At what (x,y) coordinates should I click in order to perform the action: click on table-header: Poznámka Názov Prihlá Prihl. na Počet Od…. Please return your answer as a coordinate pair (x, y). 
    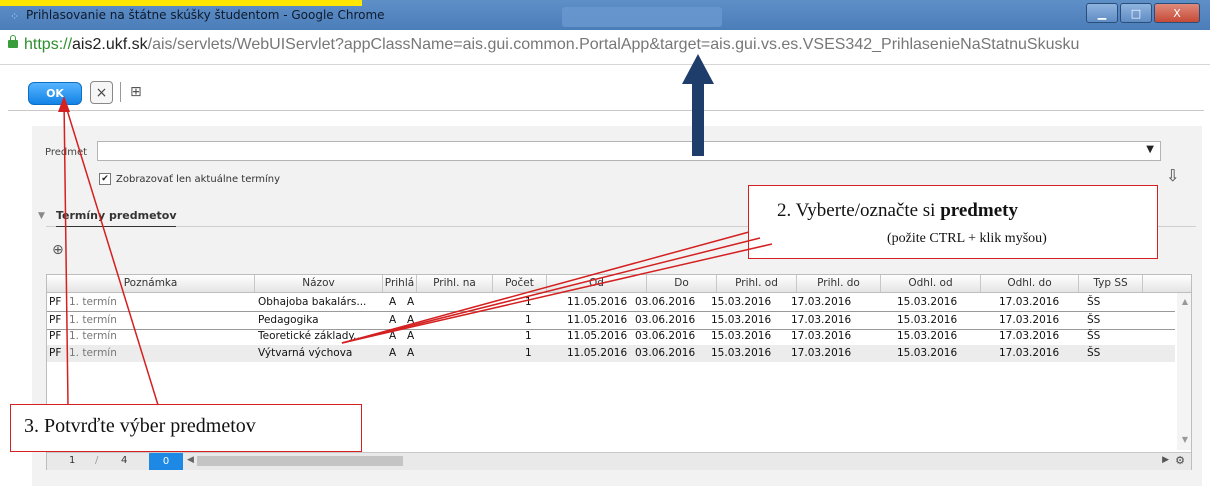
    Looking at the image, I should click on (619, 284).